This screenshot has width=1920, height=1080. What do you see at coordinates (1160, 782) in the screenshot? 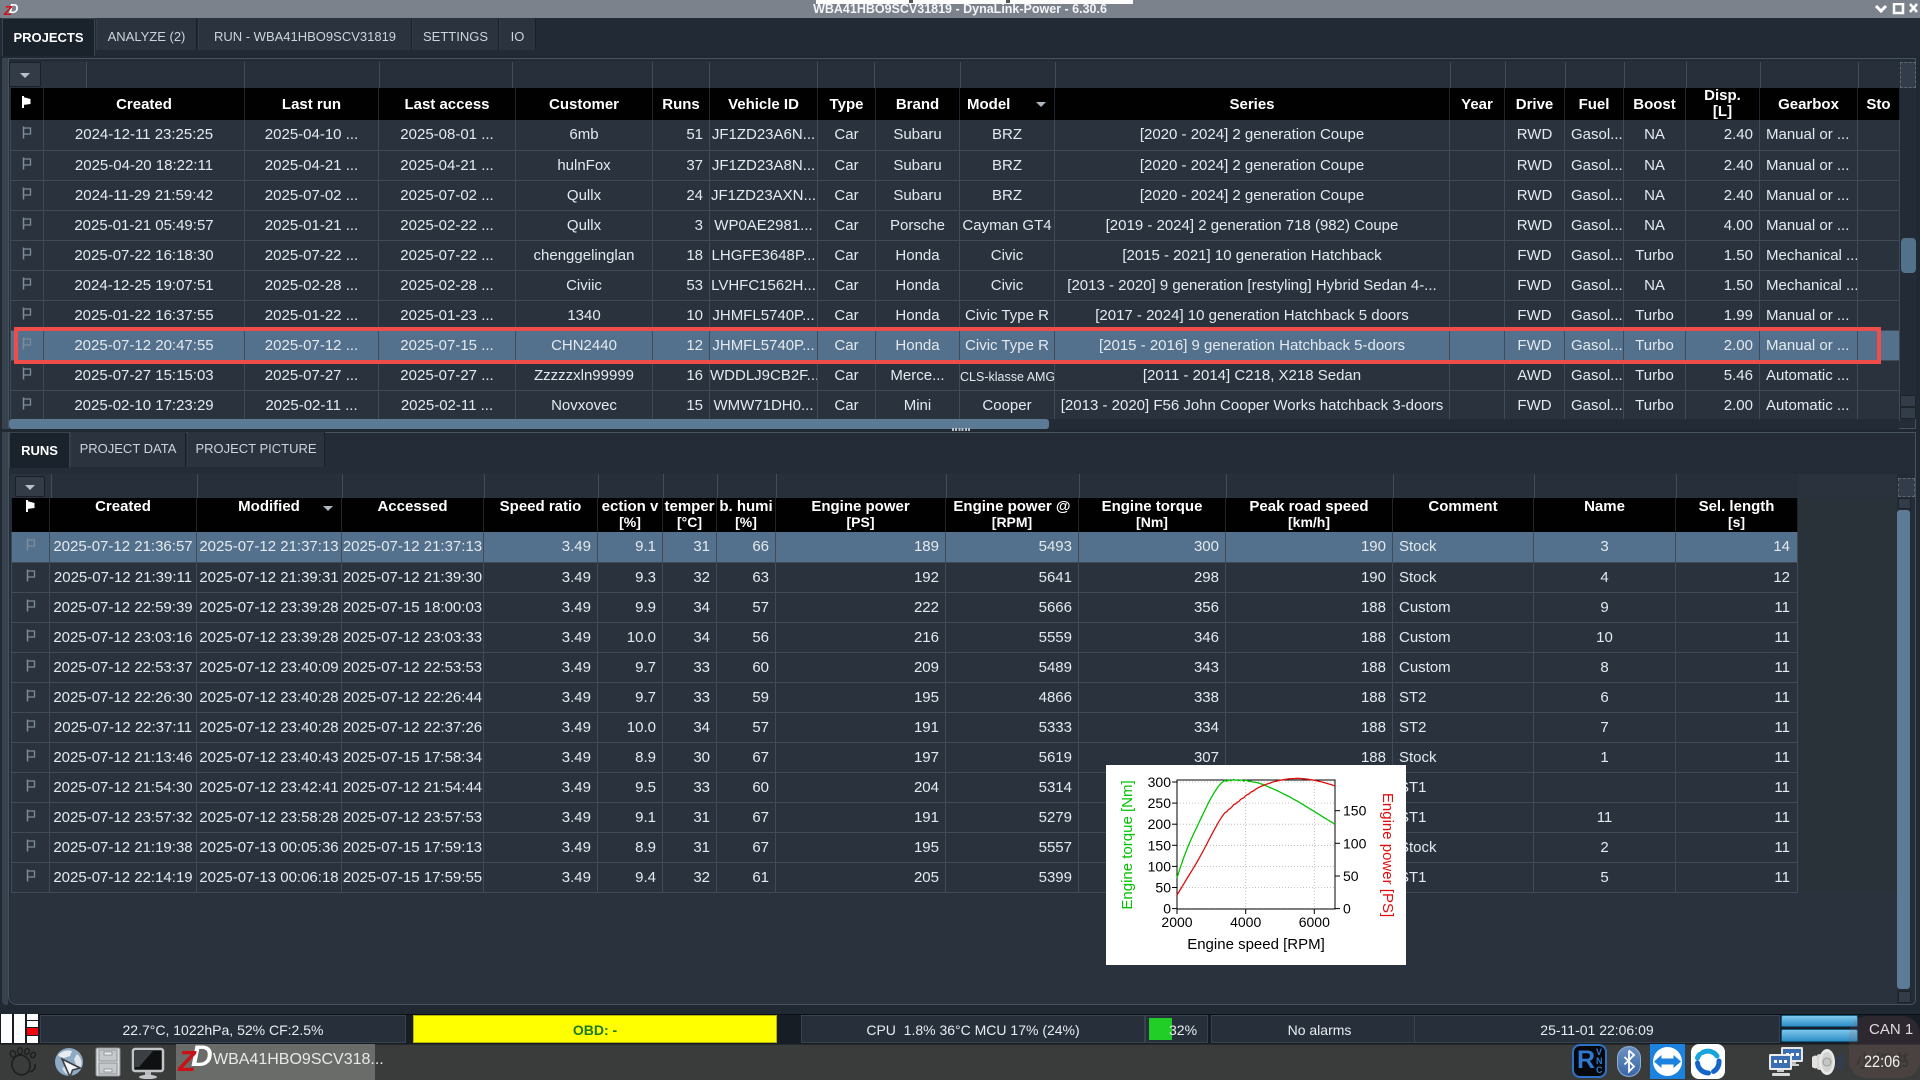
I see `svg-text: 300` at bounding box center [1160, 782].